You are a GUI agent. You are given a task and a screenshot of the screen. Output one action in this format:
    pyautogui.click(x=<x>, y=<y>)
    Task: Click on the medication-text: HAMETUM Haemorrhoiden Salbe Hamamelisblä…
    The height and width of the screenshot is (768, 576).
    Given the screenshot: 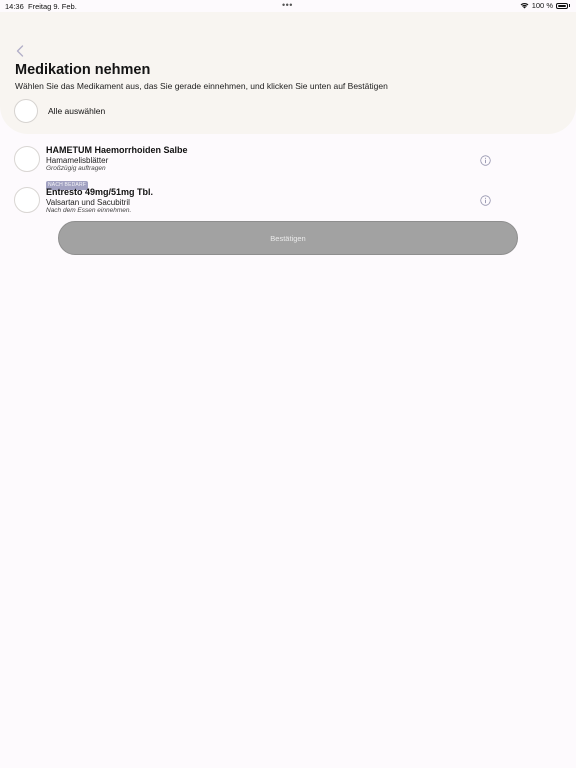 What is the action you would take?
    pyautogui.click(x=117, y=168)
    